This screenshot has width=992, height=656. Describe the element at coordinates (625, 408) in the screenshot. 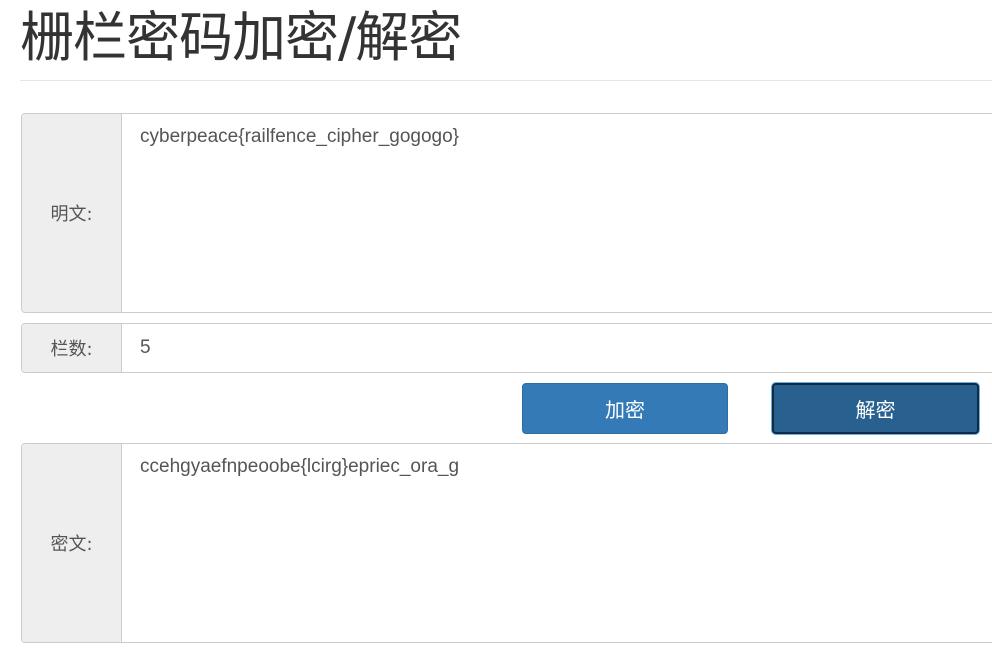

I see `encrypt-button: 加密` at that location.